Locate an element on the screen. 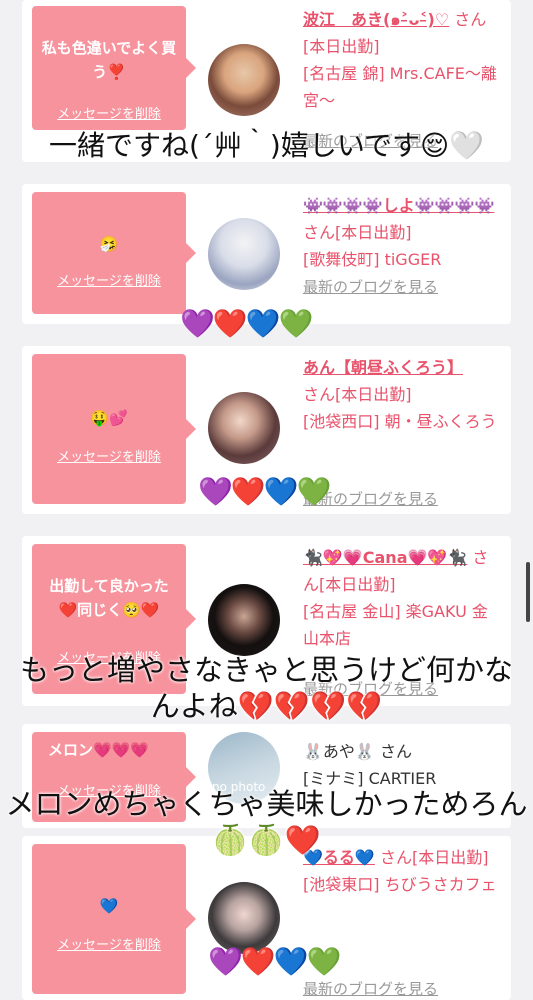 Image resolution: width=533 pixels, height=1000 pixels. shop-link: [池袋東口] ちびうさカフェ is located at coordinates (400, 884).